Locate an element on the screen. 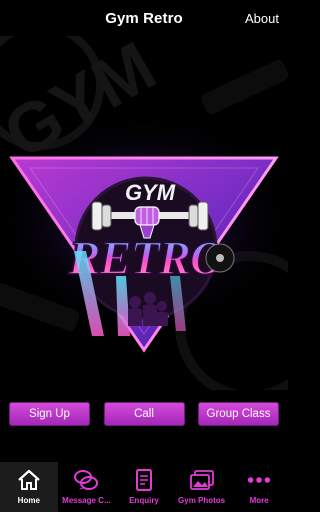 The image size is (320, 512). tab-gym-photos: Gym Photos is located at coordinates (202, 487).